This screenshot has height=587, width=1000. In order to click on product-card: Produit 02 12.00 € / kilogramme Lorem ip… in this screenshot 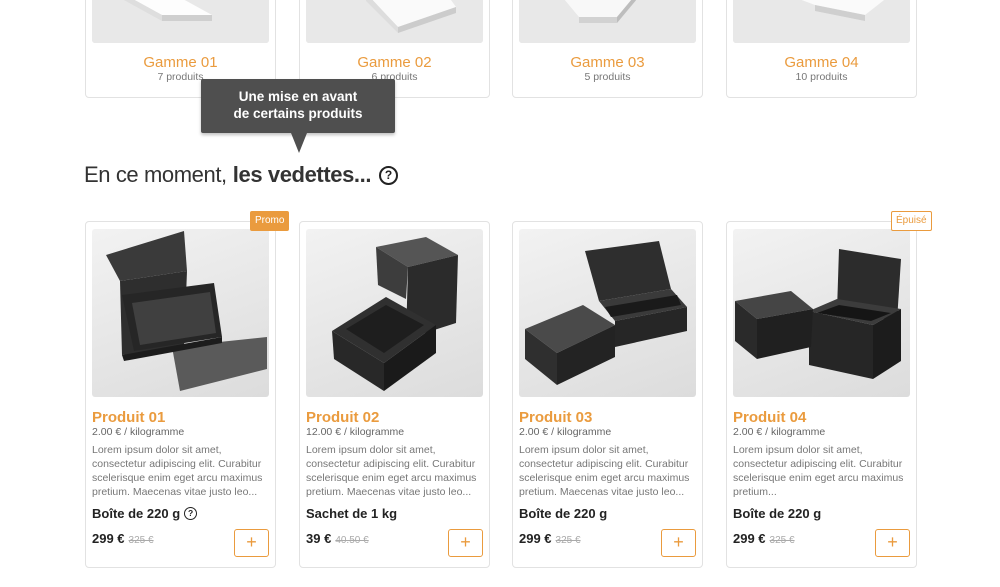, I will do `click(394, 394)`.